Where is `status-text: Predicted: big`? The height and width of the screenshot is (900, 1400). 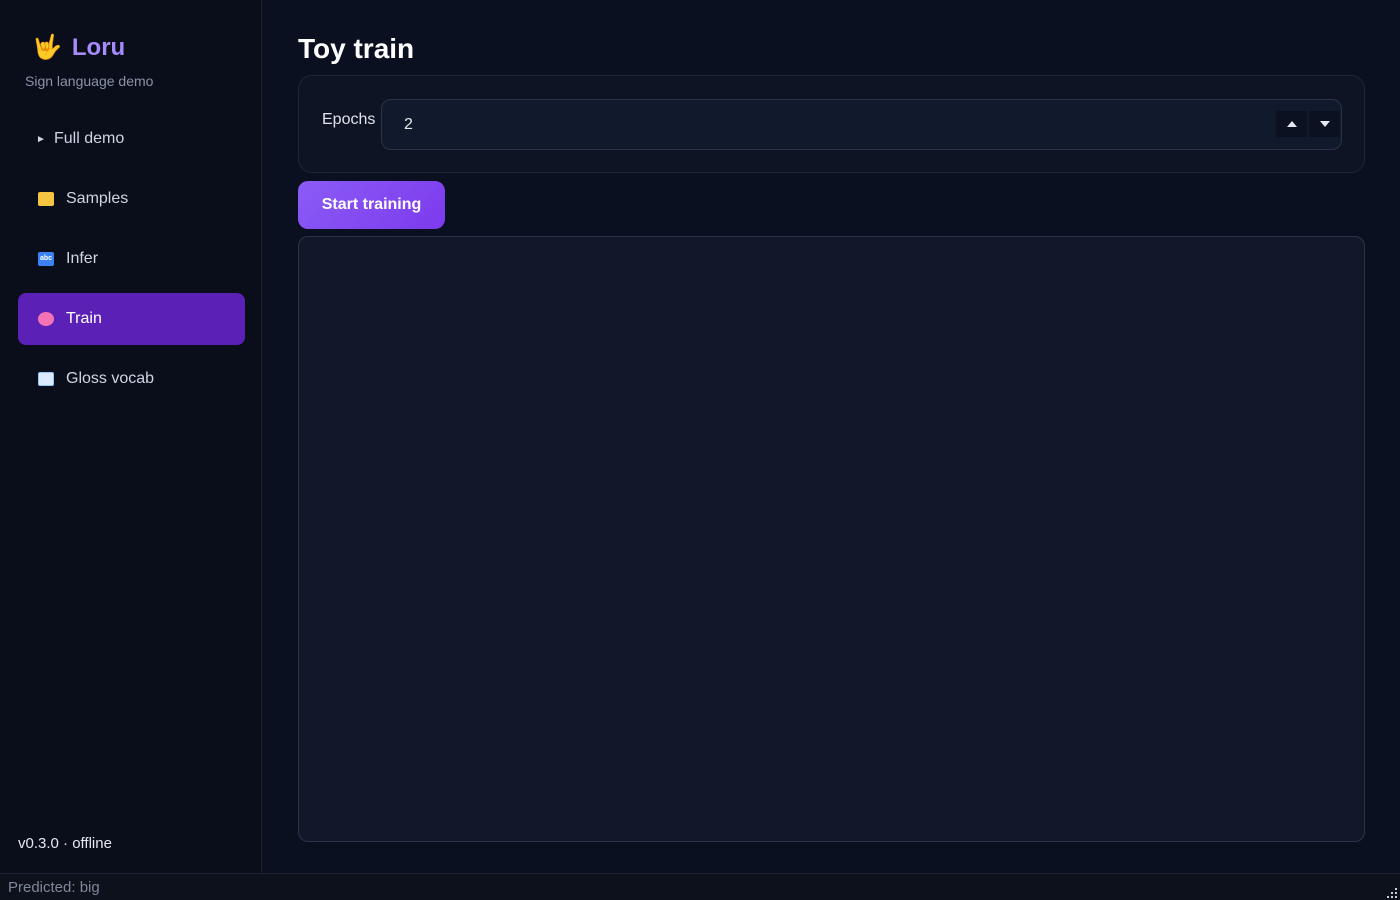
status-text: Predicted: big is located at coordinates (54, 887).